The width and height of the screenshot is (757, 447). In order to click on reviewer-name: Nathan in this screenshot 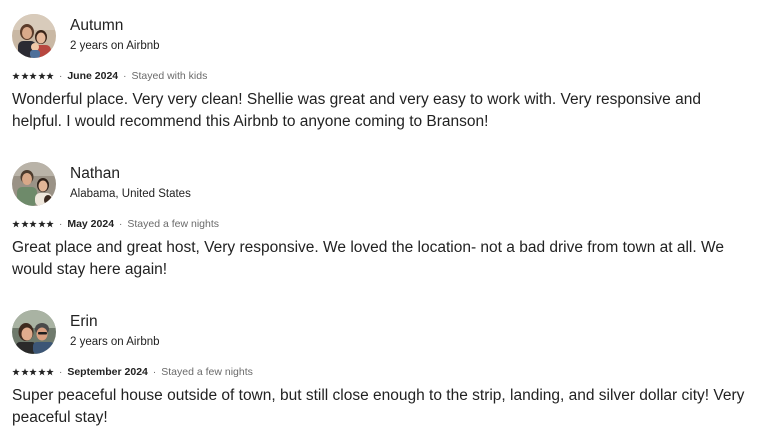, I will do `click(130, 174)`.